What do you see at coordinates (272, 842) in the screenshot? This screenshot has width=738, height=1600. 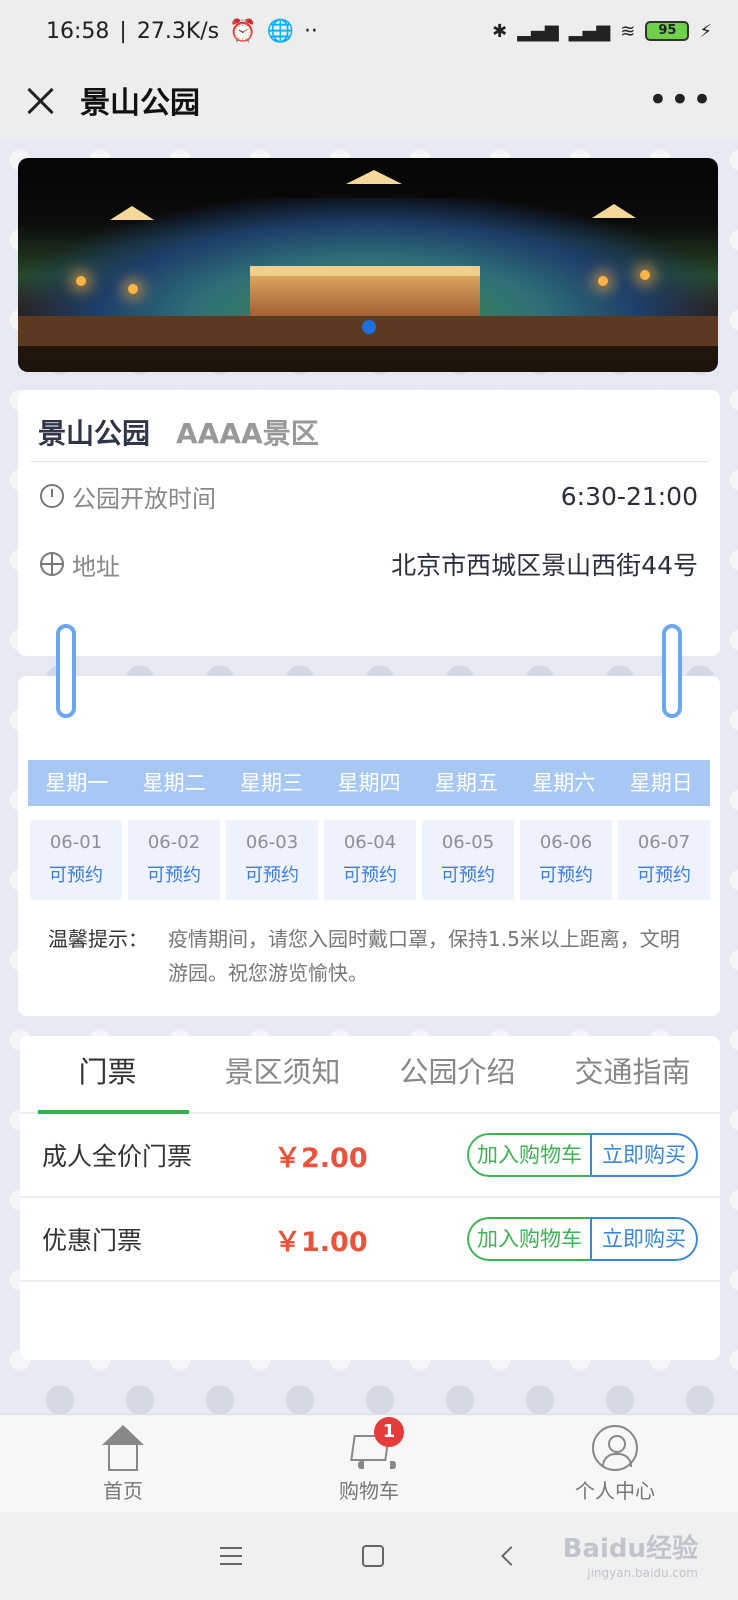 I see `day-date: 06-03` at bounding box center [272, 842].